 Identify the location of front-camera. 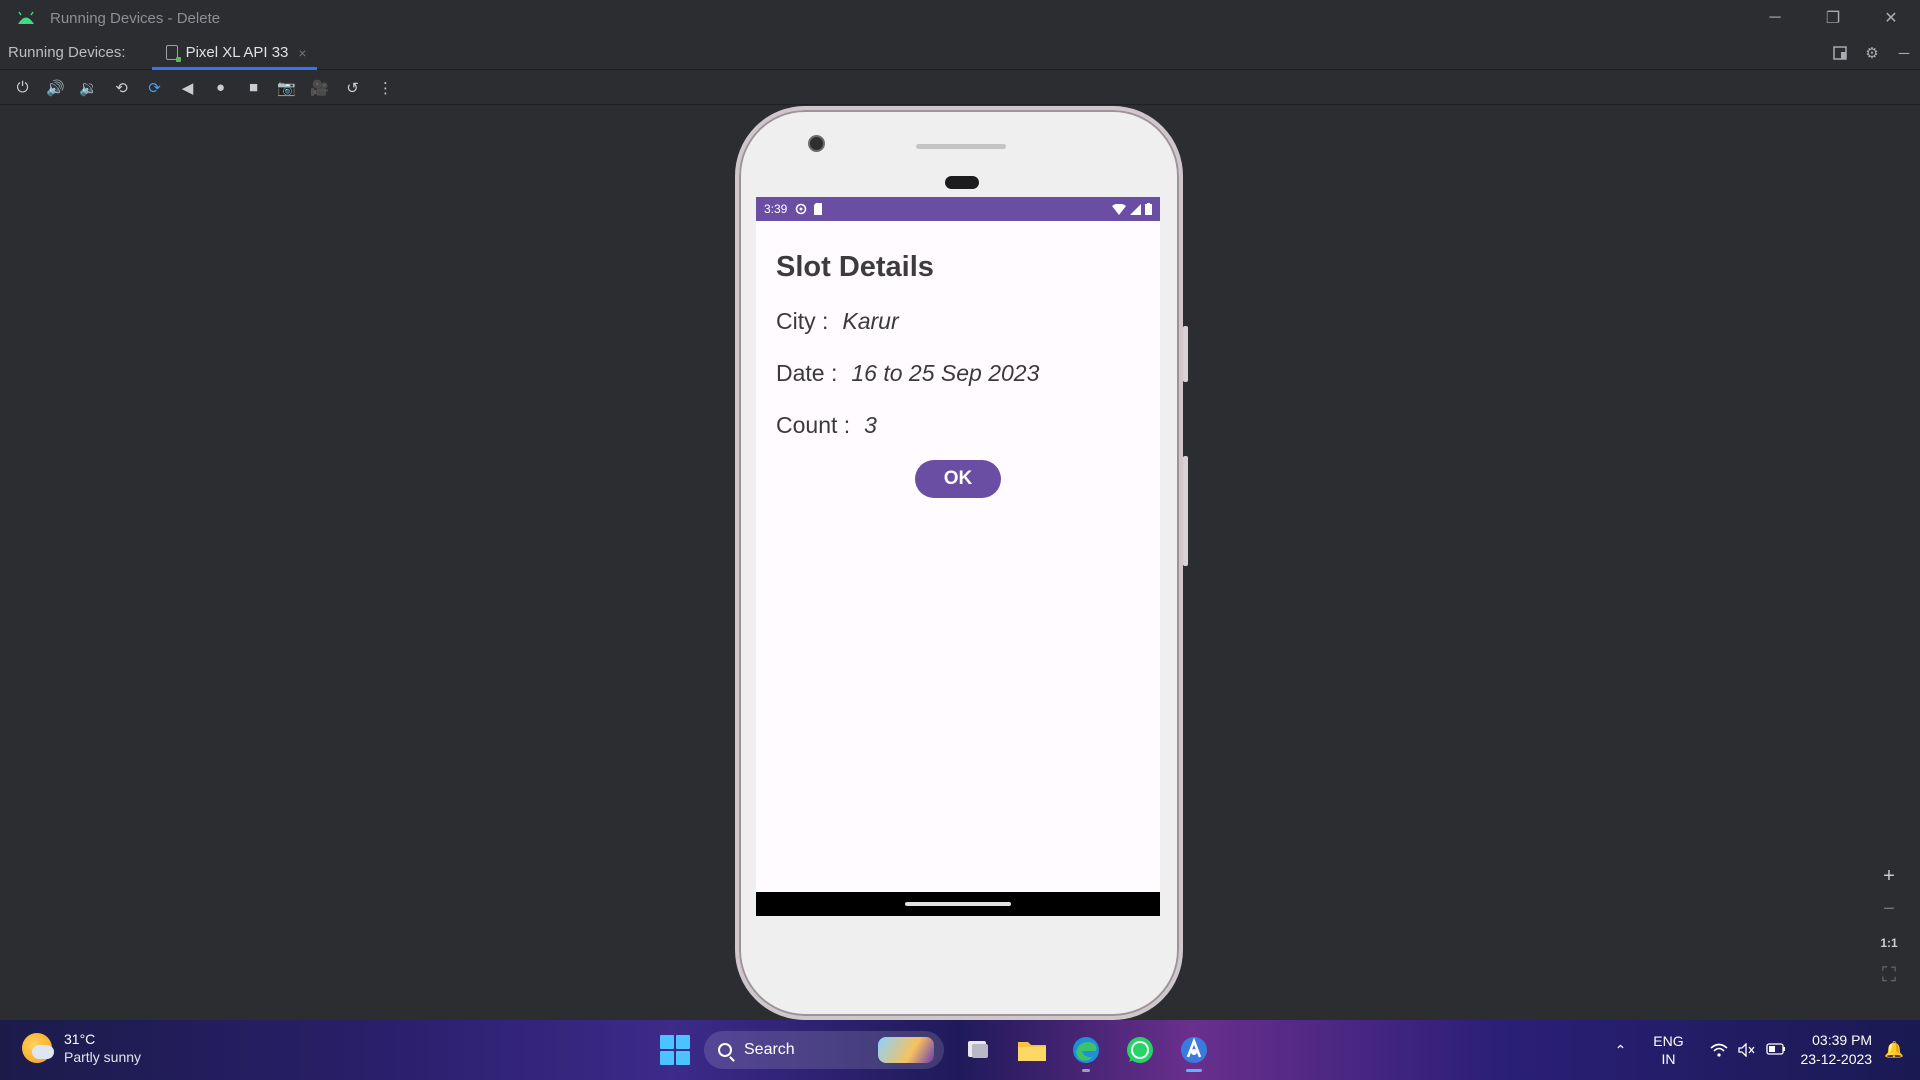
(816, 143).